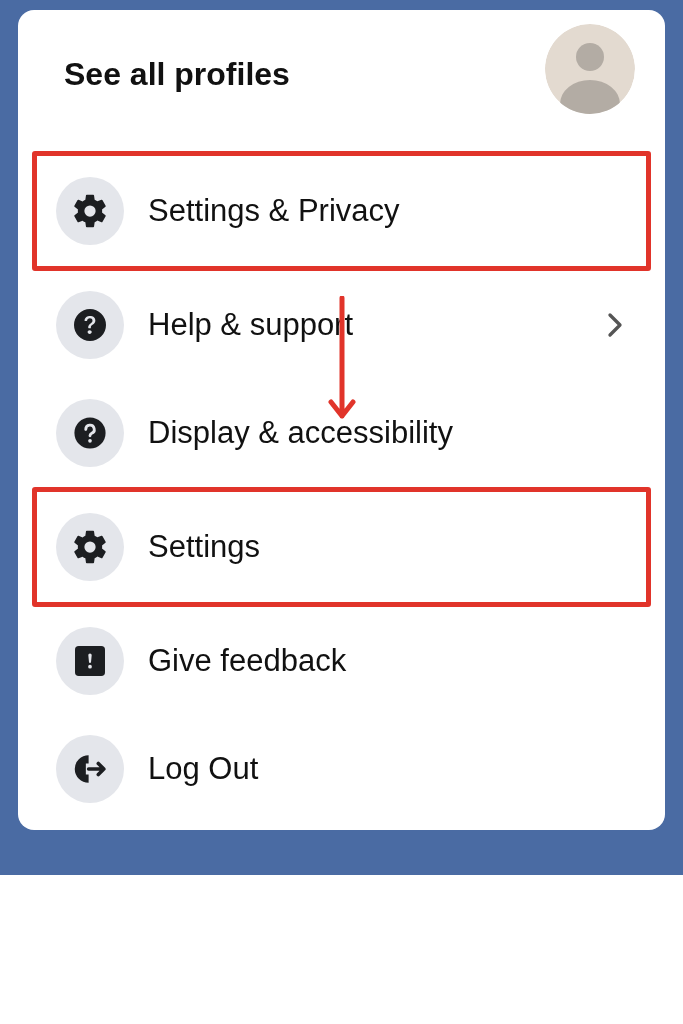  What do you see at coordinates (391, 769) in the screenshot?
I see `menu-item-label: Log Out` at bounding box center [391, 769].